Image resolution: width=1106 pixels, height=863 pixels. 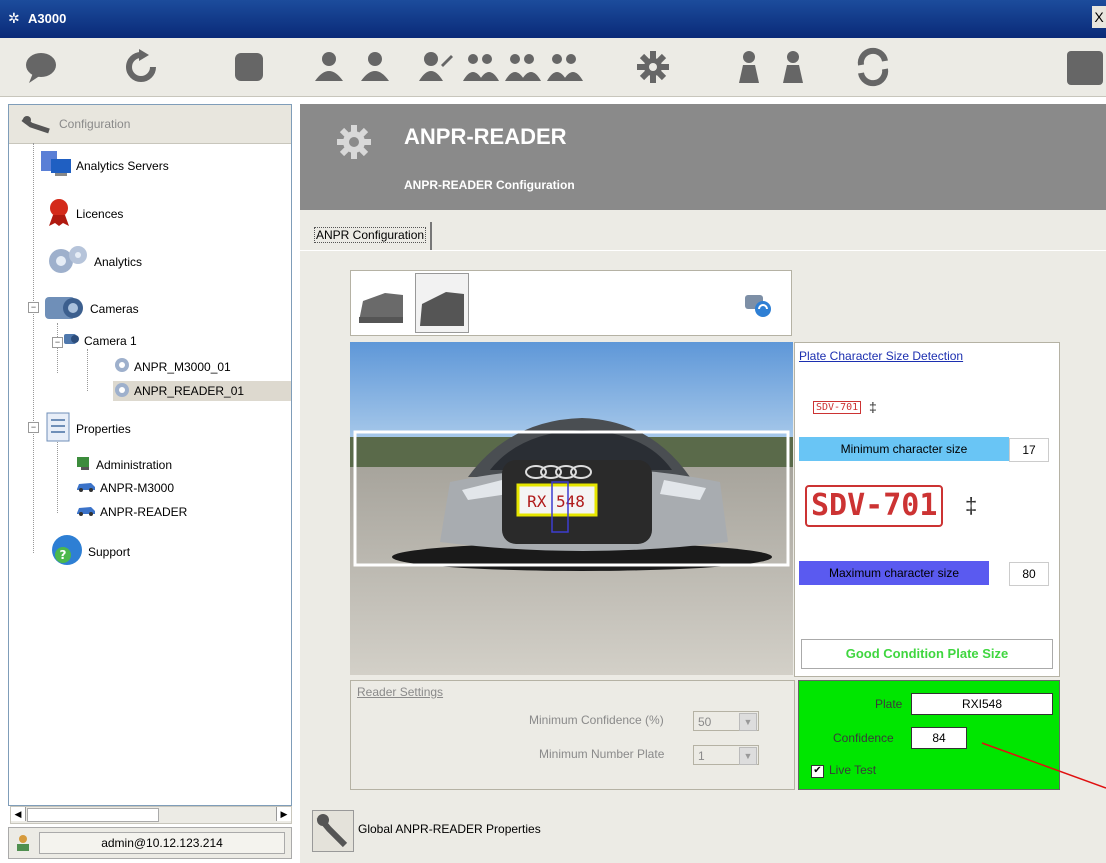 I want to click on min-number-plate-select: 1 ▼, so click(x=726, y=755).